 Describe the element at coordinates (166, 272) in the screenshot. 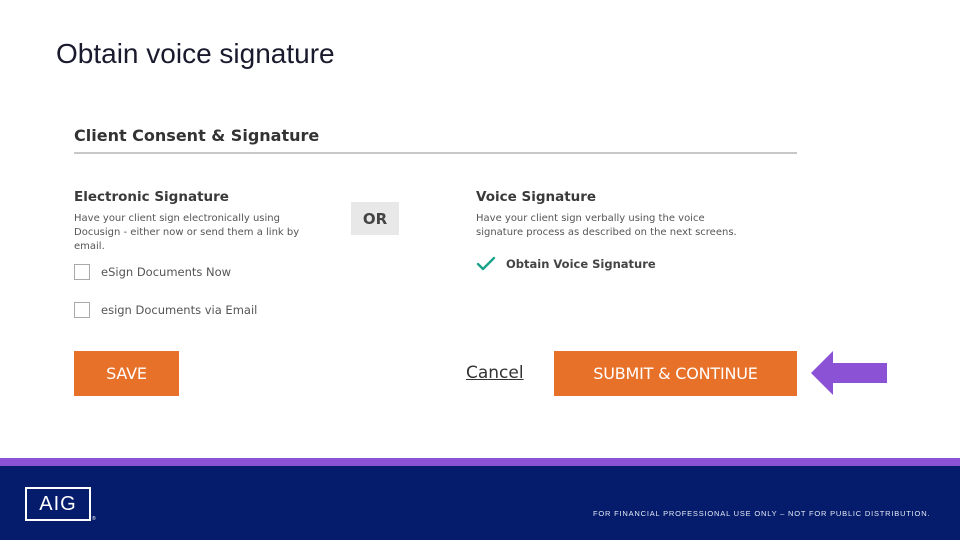

I see `esign-now-label: eSign Documents Now` at that location.